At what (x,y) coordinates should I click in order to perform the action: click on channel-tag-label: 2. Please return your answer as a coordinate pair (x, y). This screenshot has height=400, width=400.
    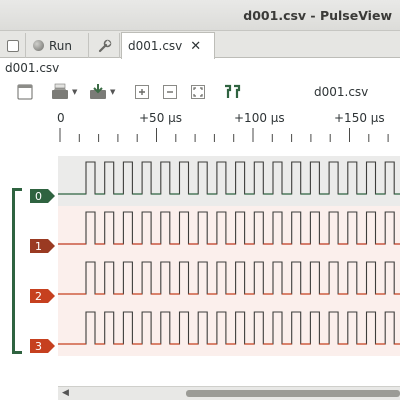
    Looking at the image, I should click on (38, 296).